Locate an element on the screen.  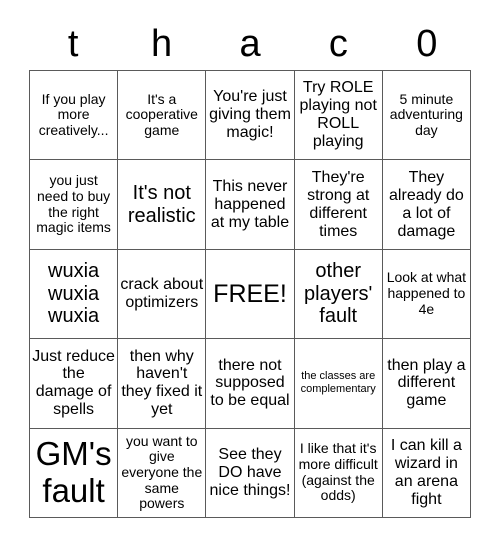
bingo-cell: then play a different game is located at coordinates (426, 384).